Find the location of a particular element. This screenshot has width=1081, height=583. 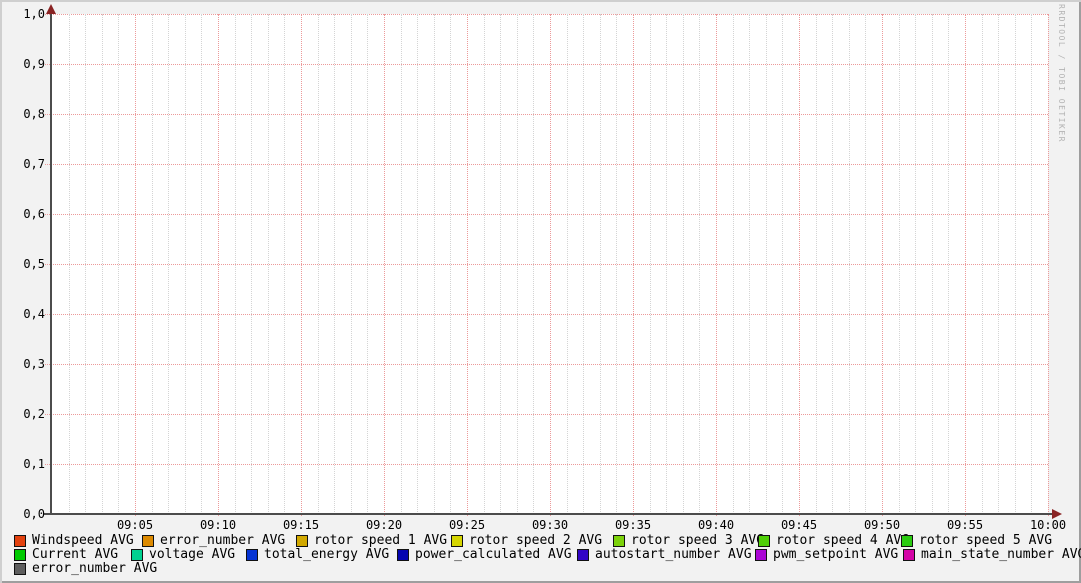

legend-item: rotor speed 2 AVG is located at coordinates (527, 540).